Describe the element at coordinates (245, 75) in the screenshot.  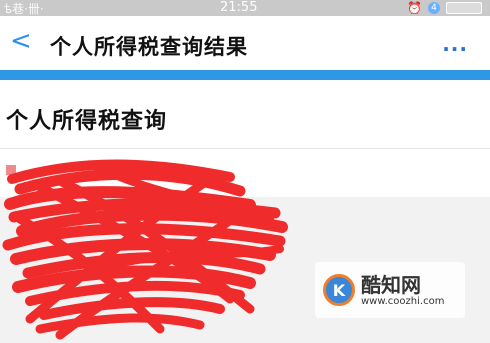
I see `accent-strip` at that location.